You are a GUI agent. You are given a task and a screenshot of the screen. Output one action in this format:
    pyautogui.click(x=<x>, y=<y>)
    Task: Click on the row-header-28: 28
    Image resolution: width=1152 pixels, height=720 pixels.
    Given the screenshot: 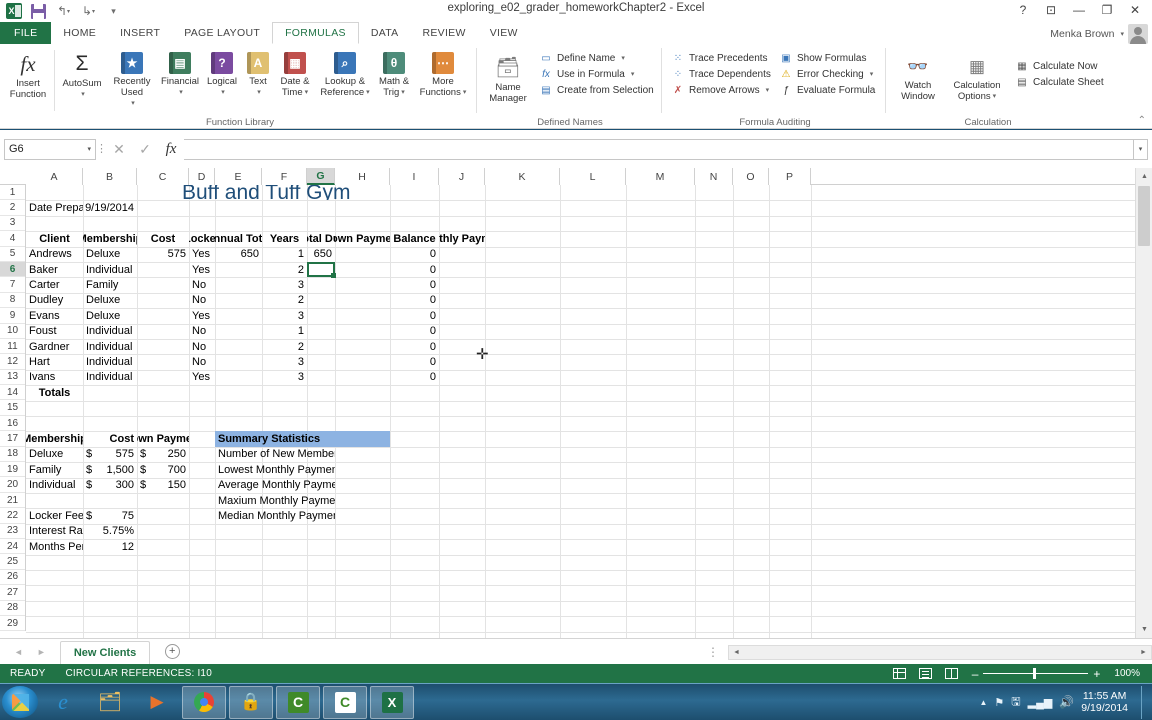 What is the action you would take?
    pyautogui.click(x=12, y=608)
    